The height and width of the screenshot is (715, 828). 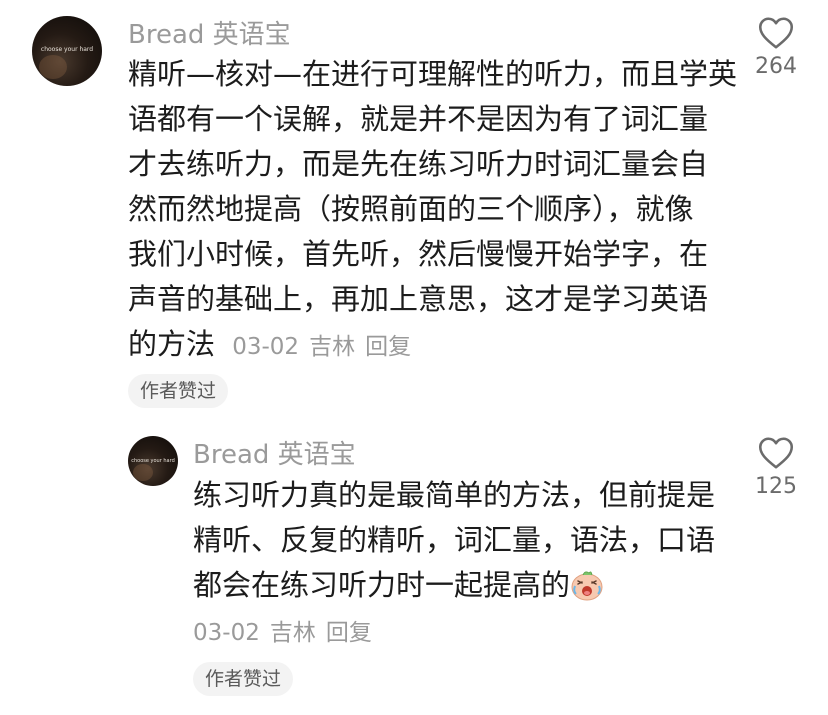 I want to click on comment-line: 的方法, so click(x=172, y=344).